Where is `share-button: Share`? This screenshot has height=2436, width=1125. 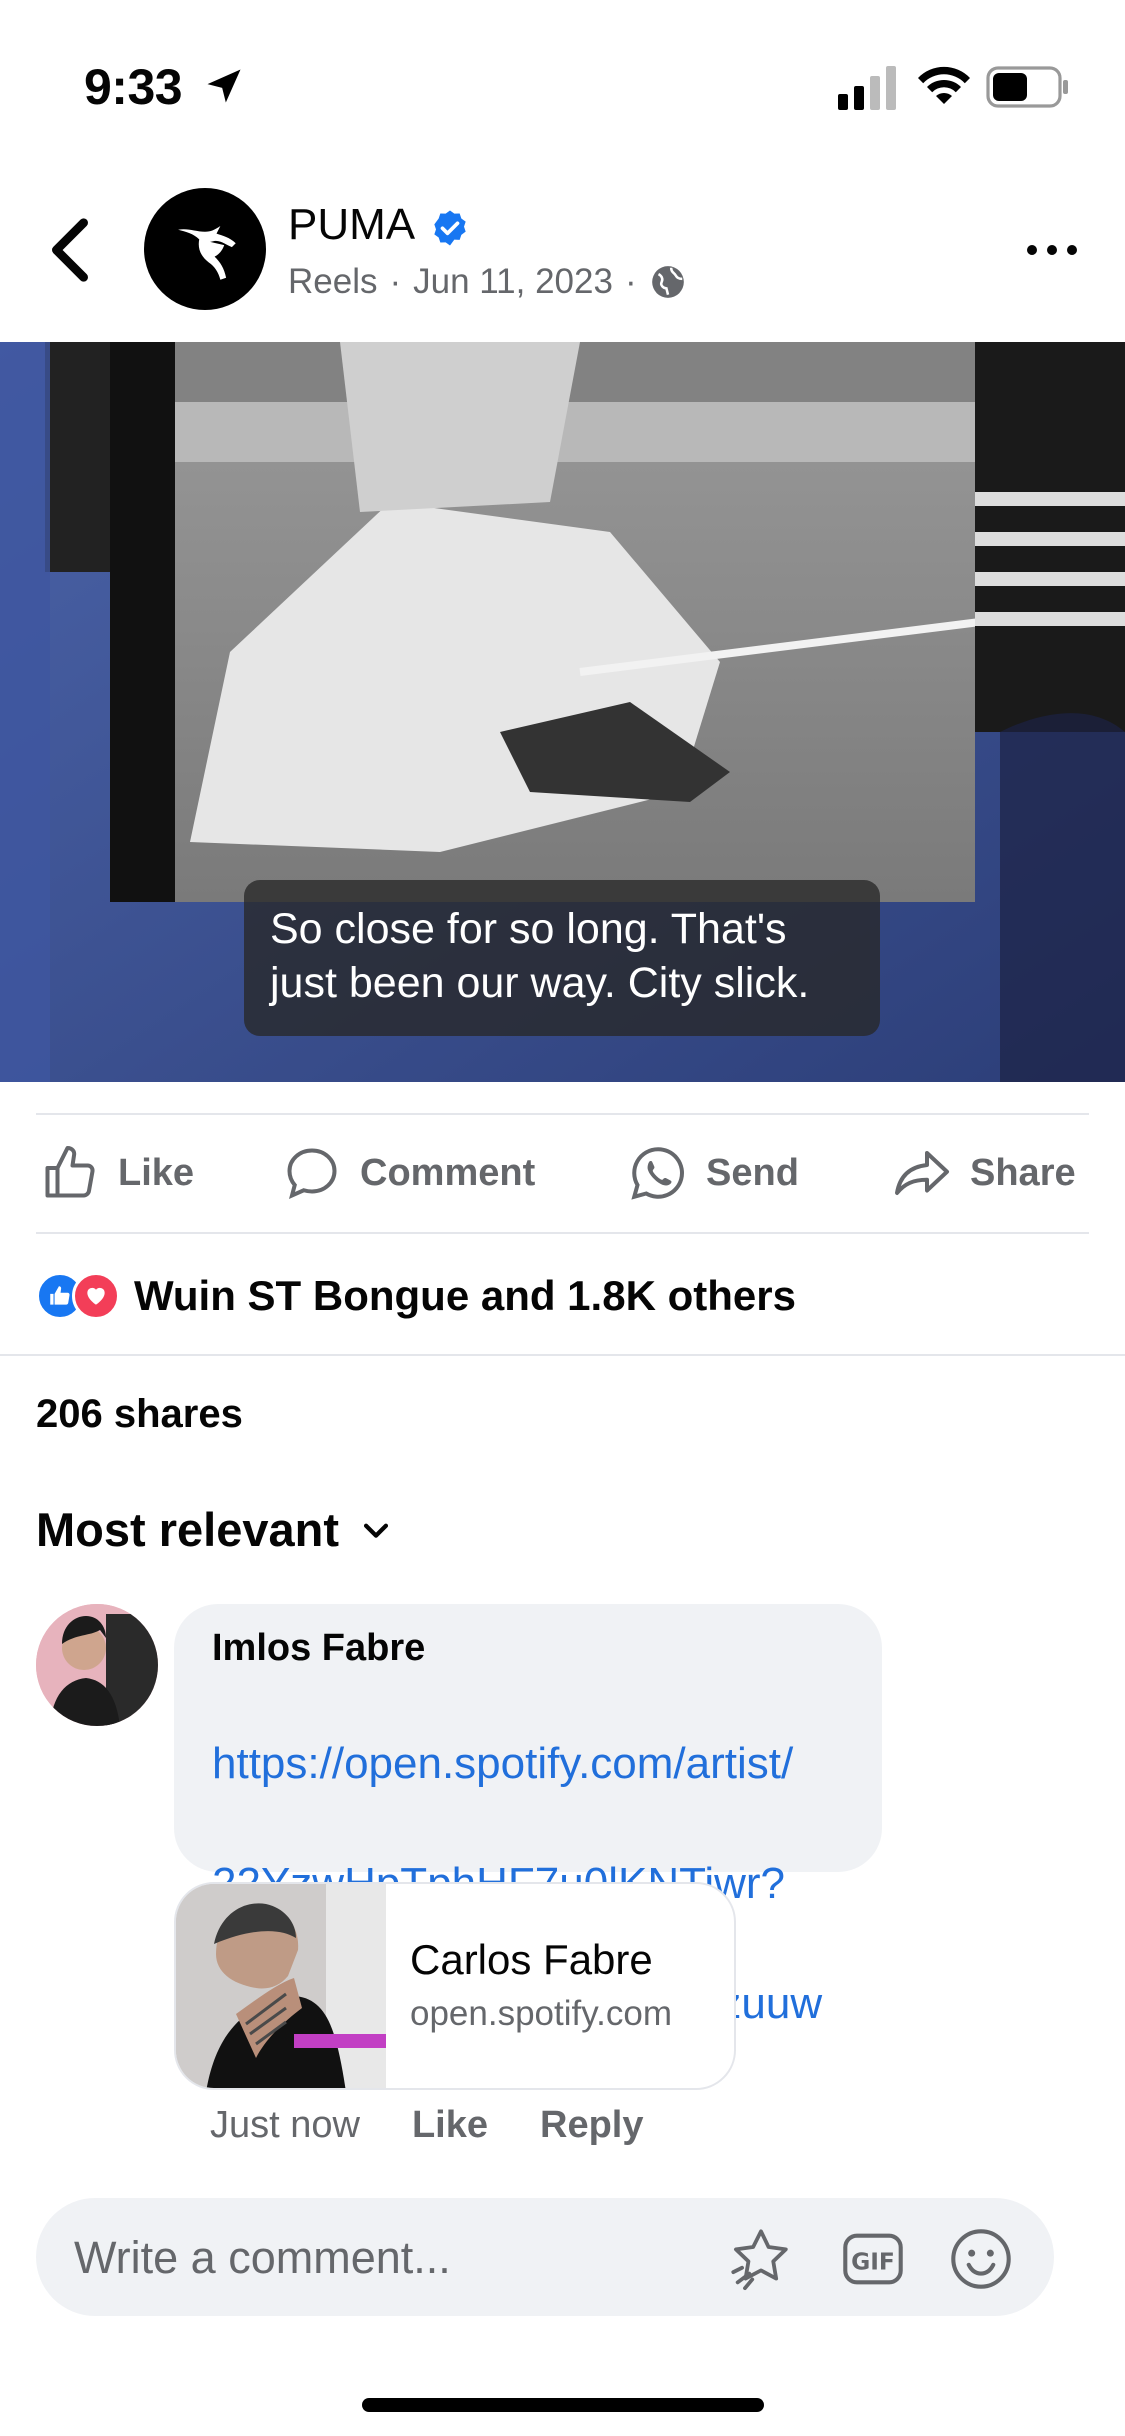
share-button: Share is located at coordinates (984, 1173).